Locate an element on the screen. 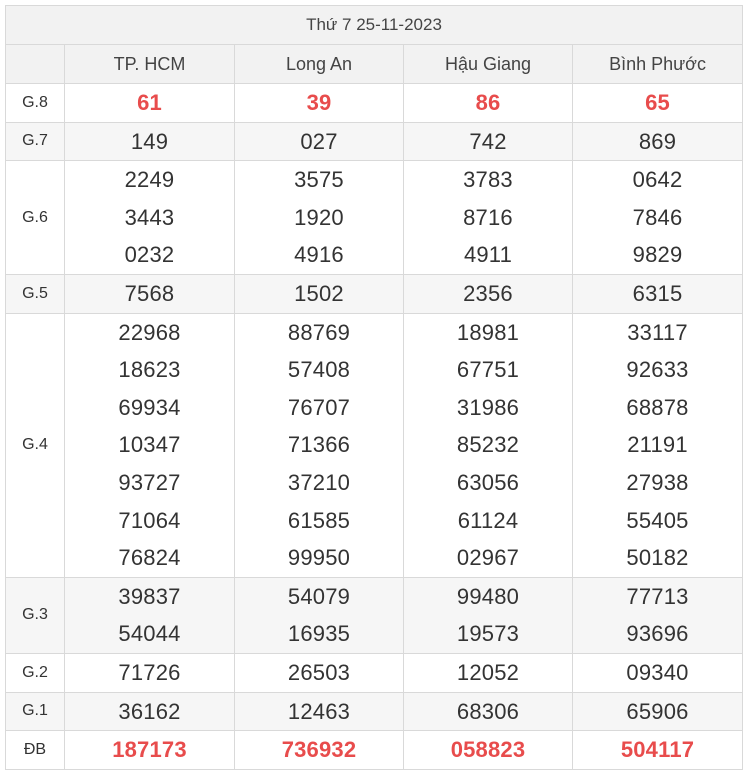 The width and height of the screenshot is (747, 773). result-number: 21191 is located at coordinates (657, 445).